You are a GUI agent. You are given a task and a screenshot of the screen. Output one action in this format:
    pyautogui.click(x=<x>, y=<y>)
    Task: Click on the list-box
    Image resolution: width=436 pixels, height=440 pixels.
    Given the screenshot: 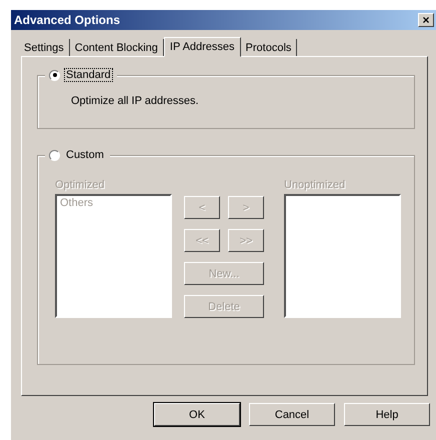 What is the action you would take?
    pyautogui.click(x=342, y=256)
    